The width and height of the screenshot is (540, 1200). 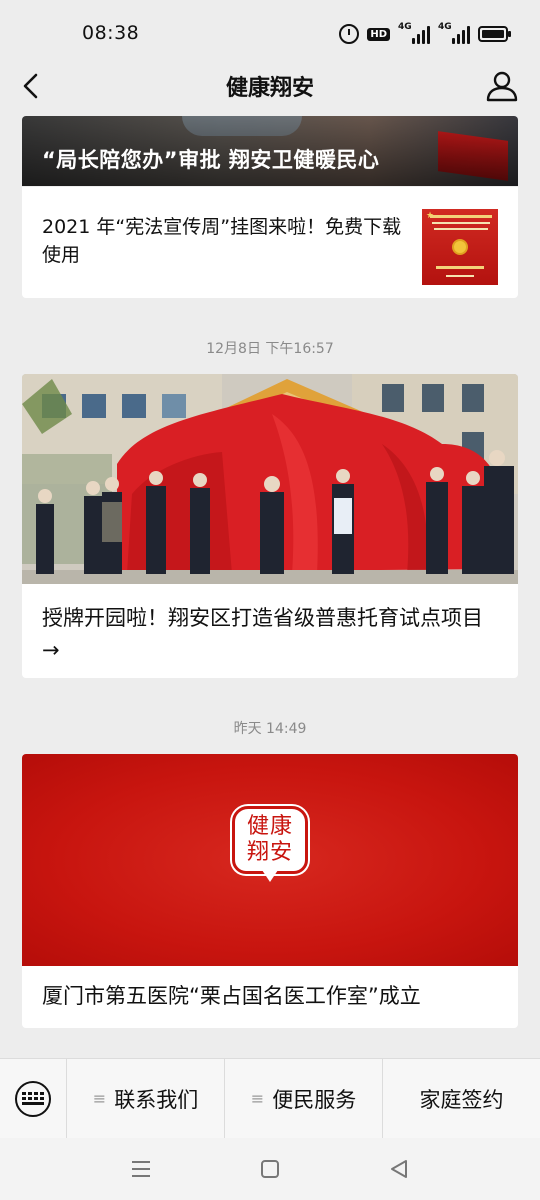 I want to click on page-title: 健康翔安, so click(x=269, y=88).